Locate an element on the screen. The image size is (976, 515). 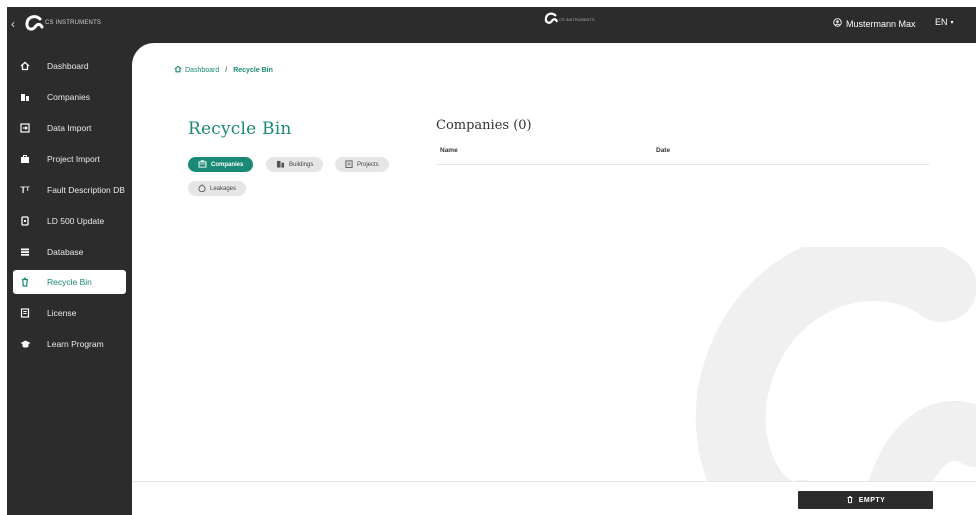
sidebar-item-label: Project Import is located at coordinates (73, 159).